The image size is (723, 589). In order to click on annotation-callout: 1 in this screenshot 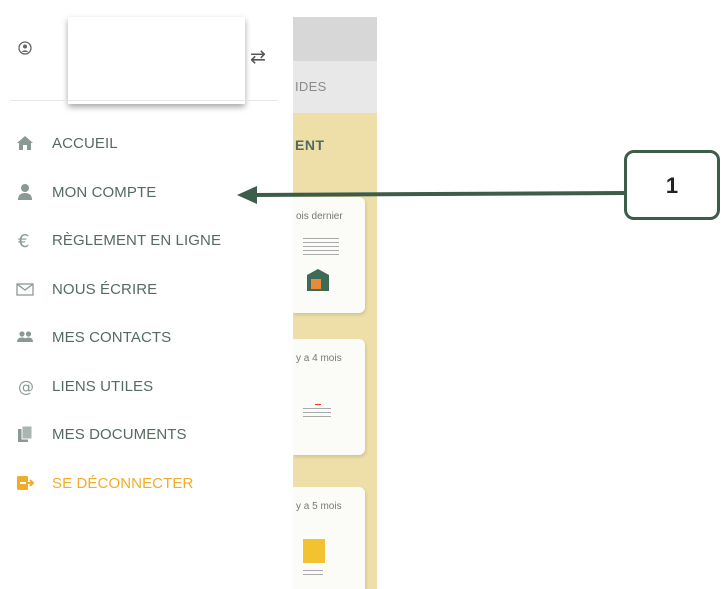, I will do `click(672, 185)`.